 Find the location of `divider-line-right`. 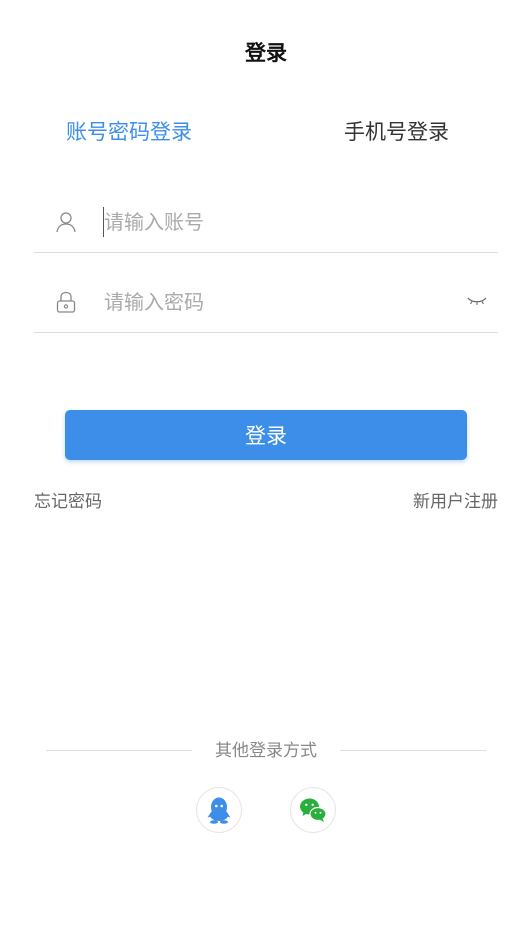

divider-line-right is located at coordinates (413, 750).